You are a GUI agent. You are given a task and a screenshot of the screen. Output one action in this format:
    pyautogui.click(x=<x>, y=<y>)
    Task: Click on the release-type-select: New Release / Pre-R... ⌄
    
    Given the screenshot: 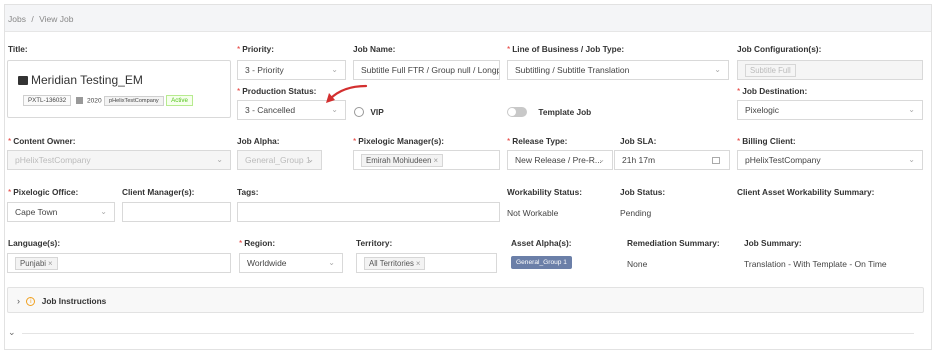 What is the action you would take?
    pyautogui.click(x=560, y=160)
    